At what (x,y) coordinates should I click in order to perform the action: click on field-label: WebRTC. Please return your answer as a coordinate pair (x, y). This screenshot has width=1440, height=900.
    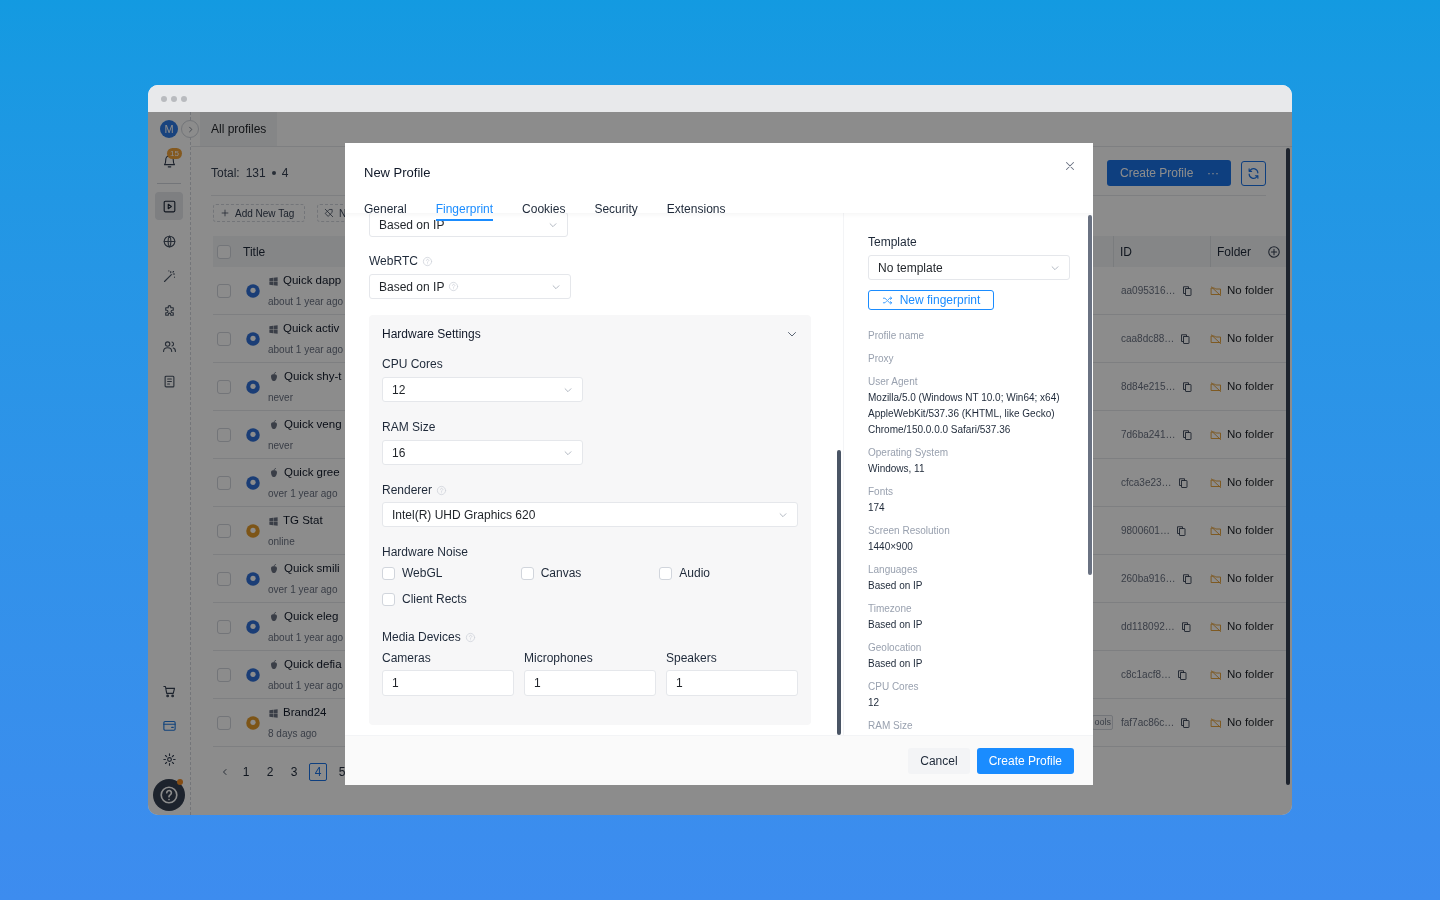
    Looking at the image, I should click on (393, 261).